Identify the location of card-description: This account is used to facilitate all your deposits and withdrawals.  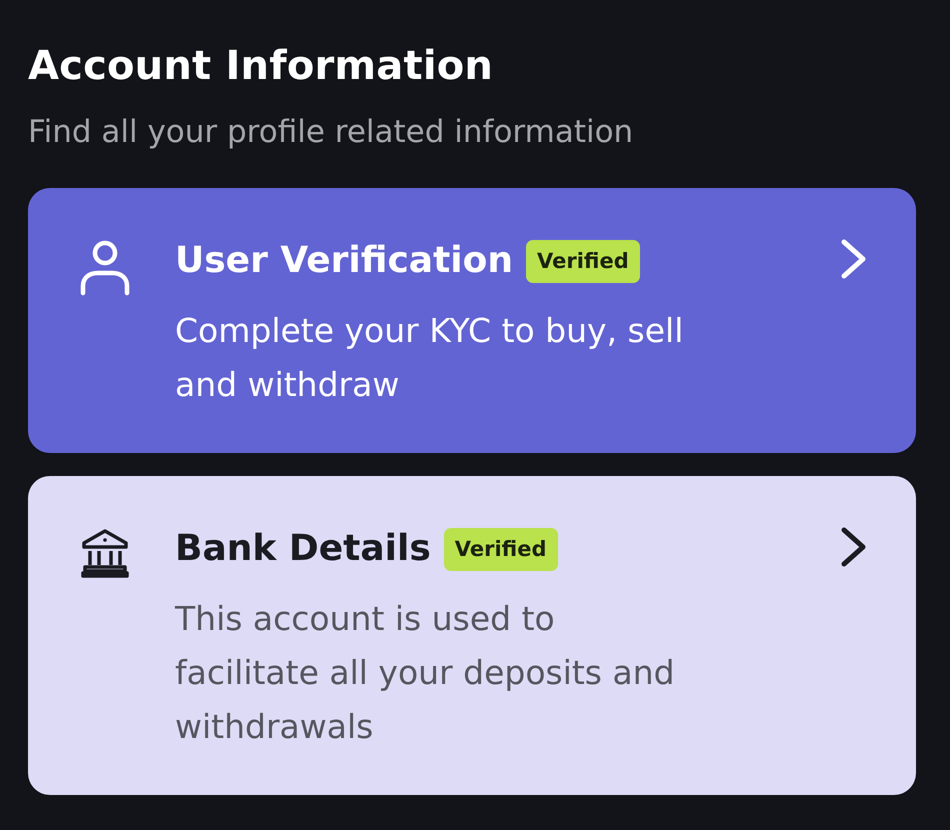
(425, 673).